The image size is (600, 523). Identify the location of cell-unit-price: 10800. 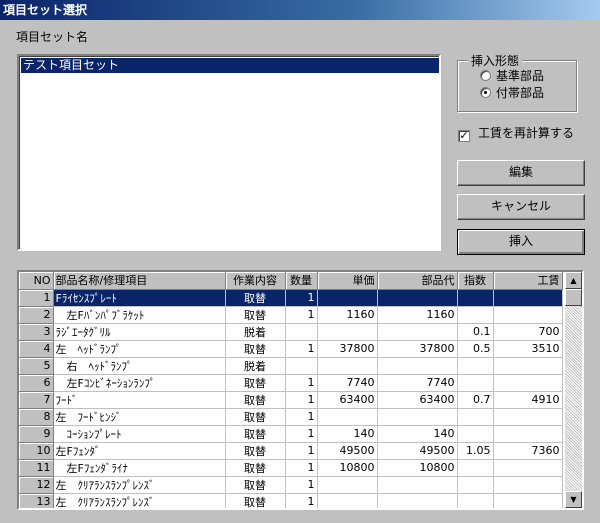
(347, 468).